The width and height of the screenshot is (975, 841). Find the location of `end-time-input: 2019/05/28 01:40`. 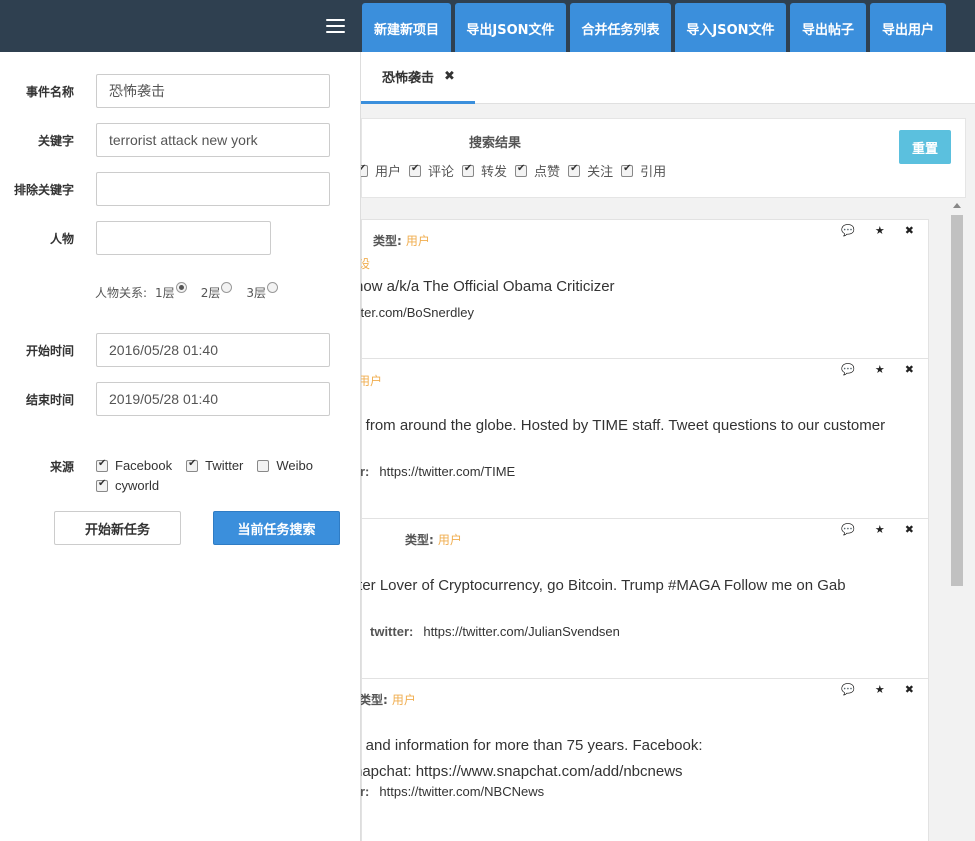

end-time-input: 2019/05/28 01:40 is located at coordinates (213, 399).